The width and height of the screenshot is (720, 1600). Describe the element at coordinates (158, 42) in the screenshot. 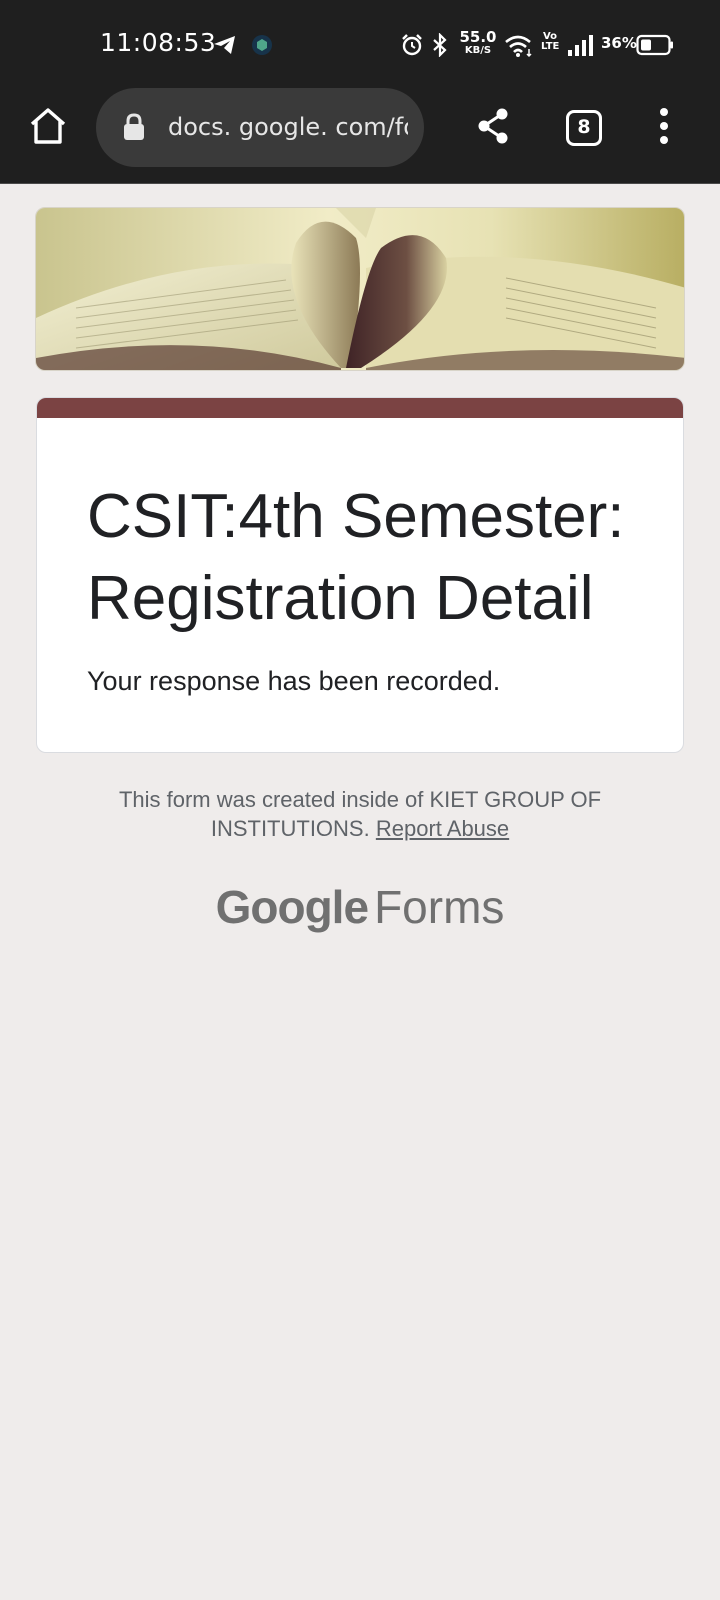

I see `status-time: 11:08:53` at that location.